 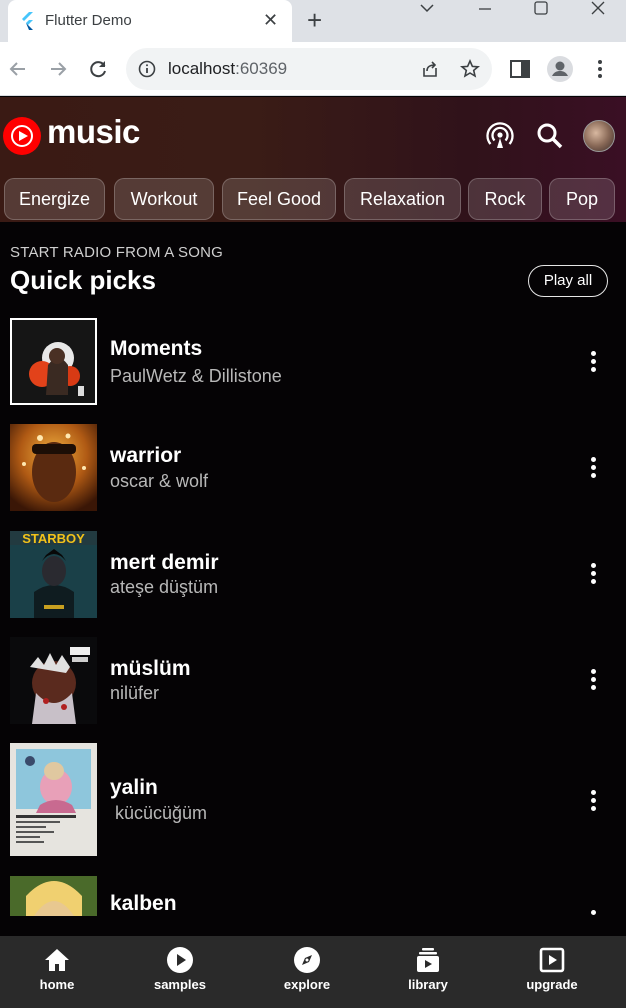 I want to click on chip-rock: Rock, so click(x=505, y=199).